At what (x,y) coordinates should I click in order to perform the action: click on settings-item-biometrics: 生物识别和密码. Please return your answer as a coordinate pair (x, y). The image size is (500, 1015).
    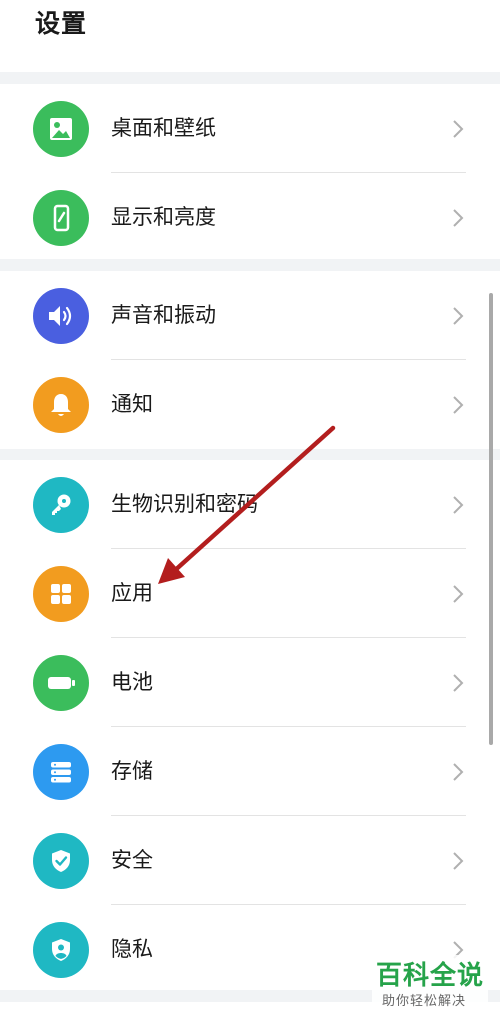
    Looking at the image, I should click on (250, 504).